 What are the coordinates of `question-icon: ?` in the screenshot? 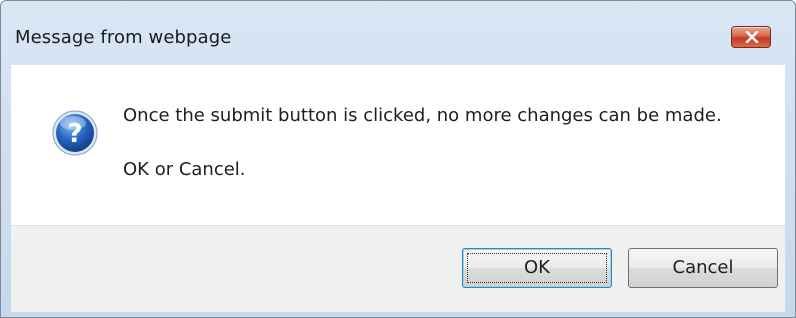 It's located at (75, 133).